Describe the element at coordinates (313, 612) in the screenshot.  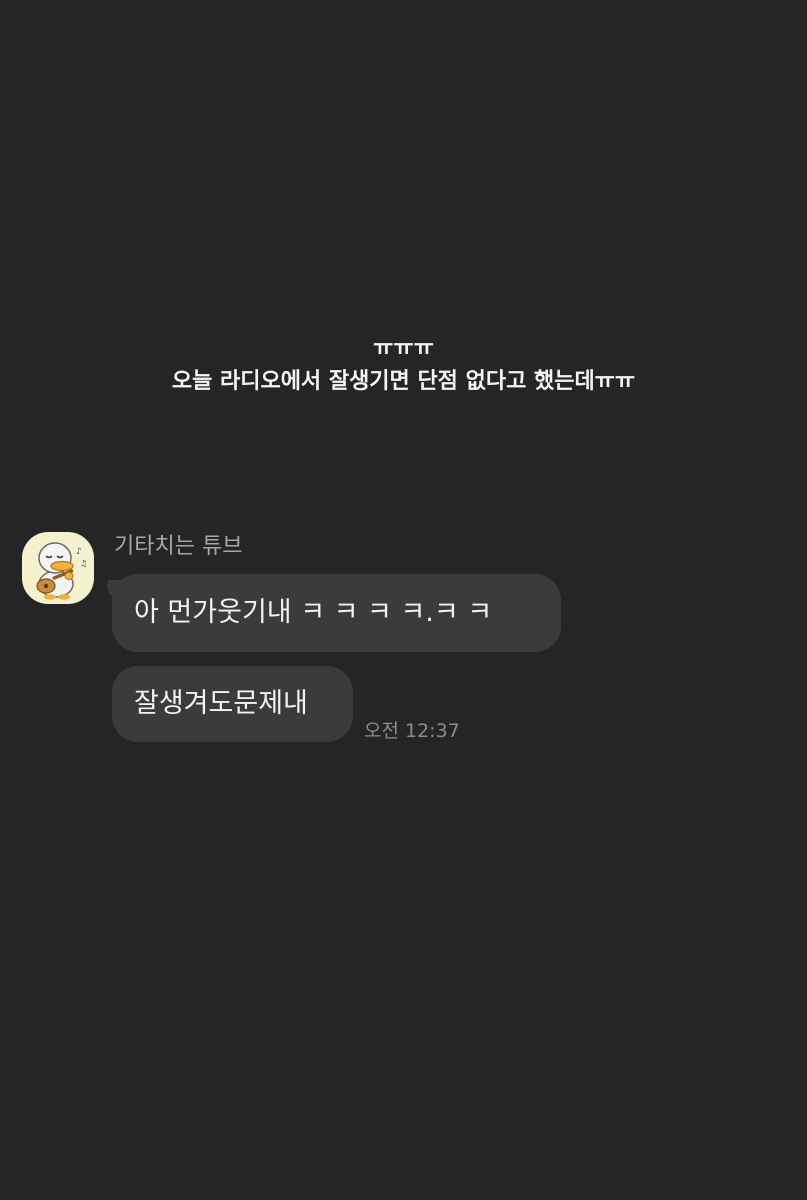
I see `message-text: 아 먼가웃기내 ㅋ ㅋ ㅋ ㅋ.ㅋ ㅋ` at that location.